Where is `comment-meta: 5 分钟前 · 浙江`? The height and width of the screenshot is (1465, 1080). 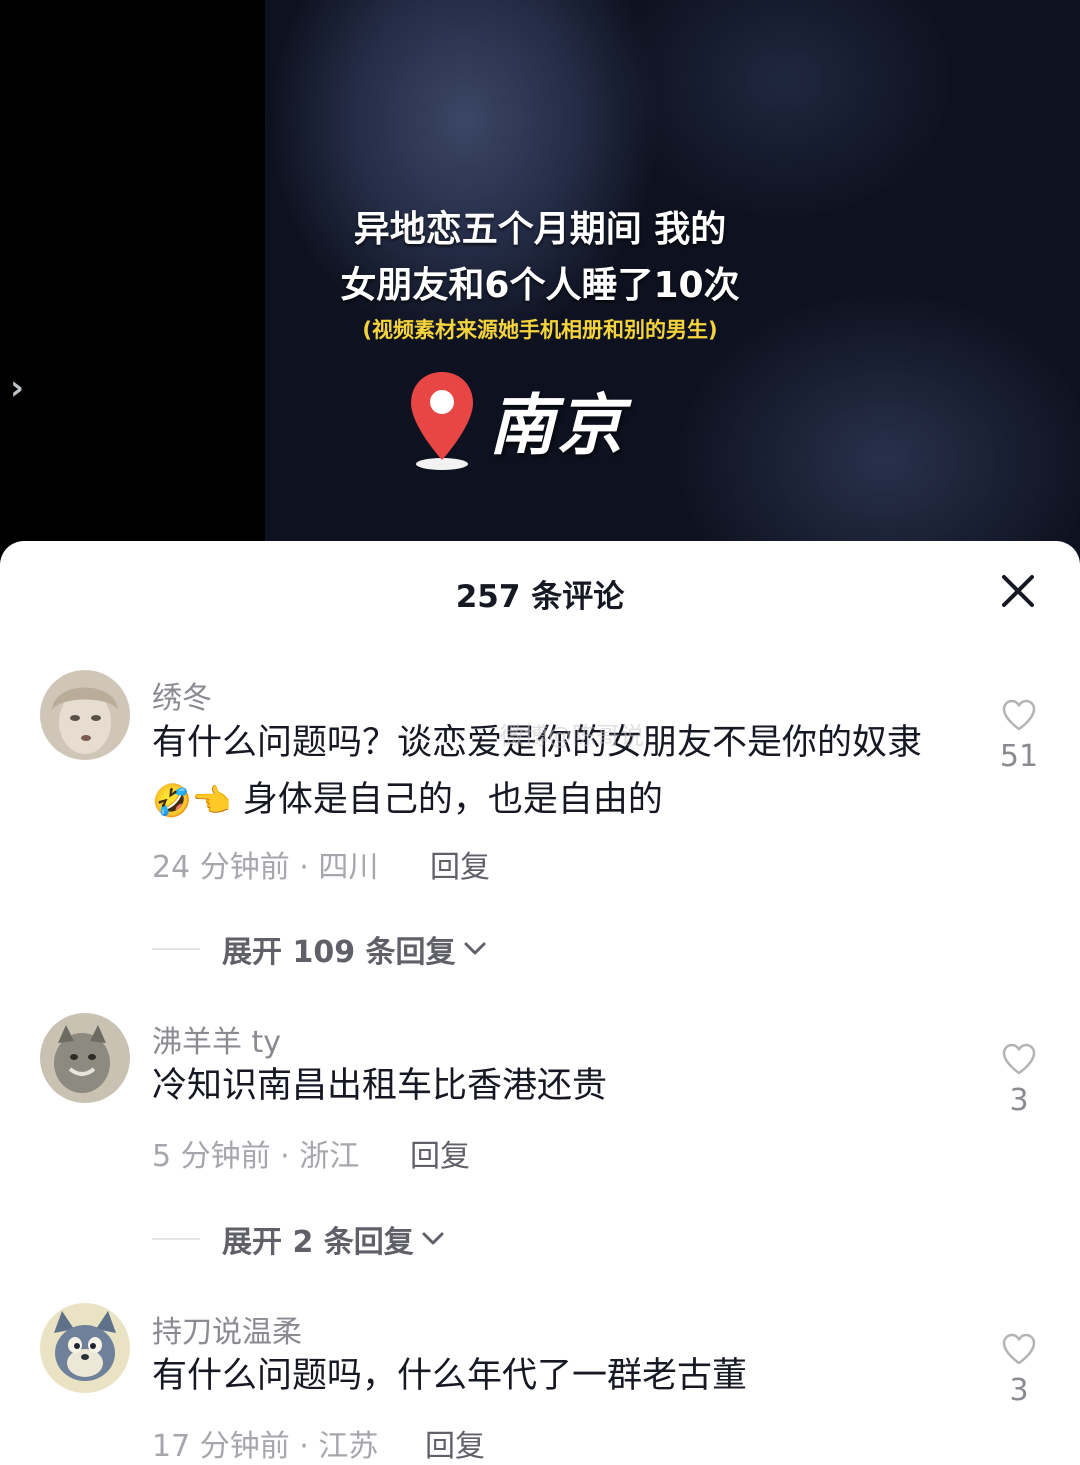
comment-meta: 5 分钟前 · 浙江 is located at coordinates (256, 1156).